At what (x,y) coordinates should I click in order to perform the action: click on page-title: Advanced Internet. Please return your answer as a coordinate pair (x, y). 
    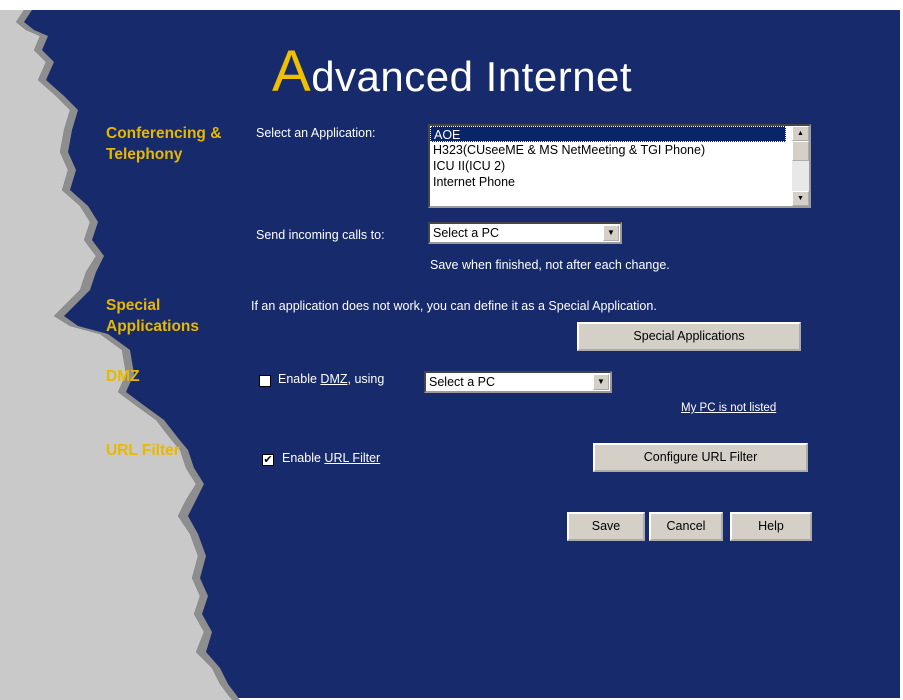
    Looking at the image, I should click on (452, 71).